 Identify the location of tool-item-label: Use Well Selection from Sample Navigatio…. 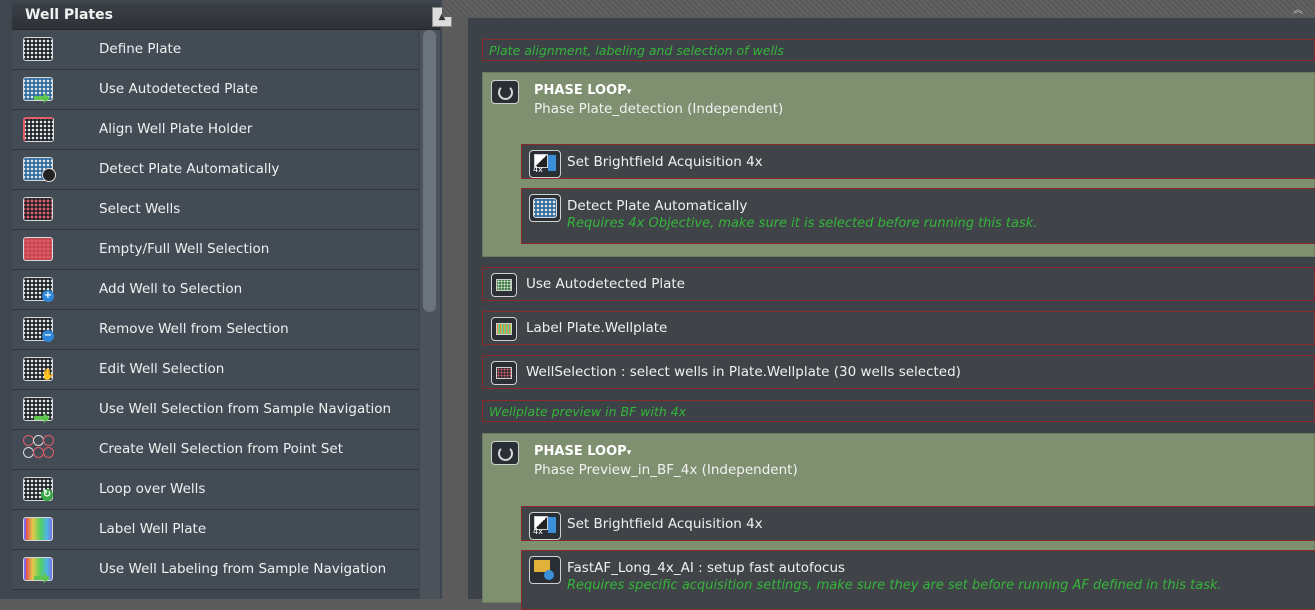
(245, 409).